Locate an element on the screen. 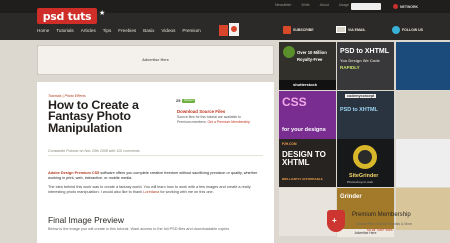 The width and height of the screenshot is (450, 243). ad-psd-xhtml-line1: PSD to XHTML is located at coordinates (364, 51).